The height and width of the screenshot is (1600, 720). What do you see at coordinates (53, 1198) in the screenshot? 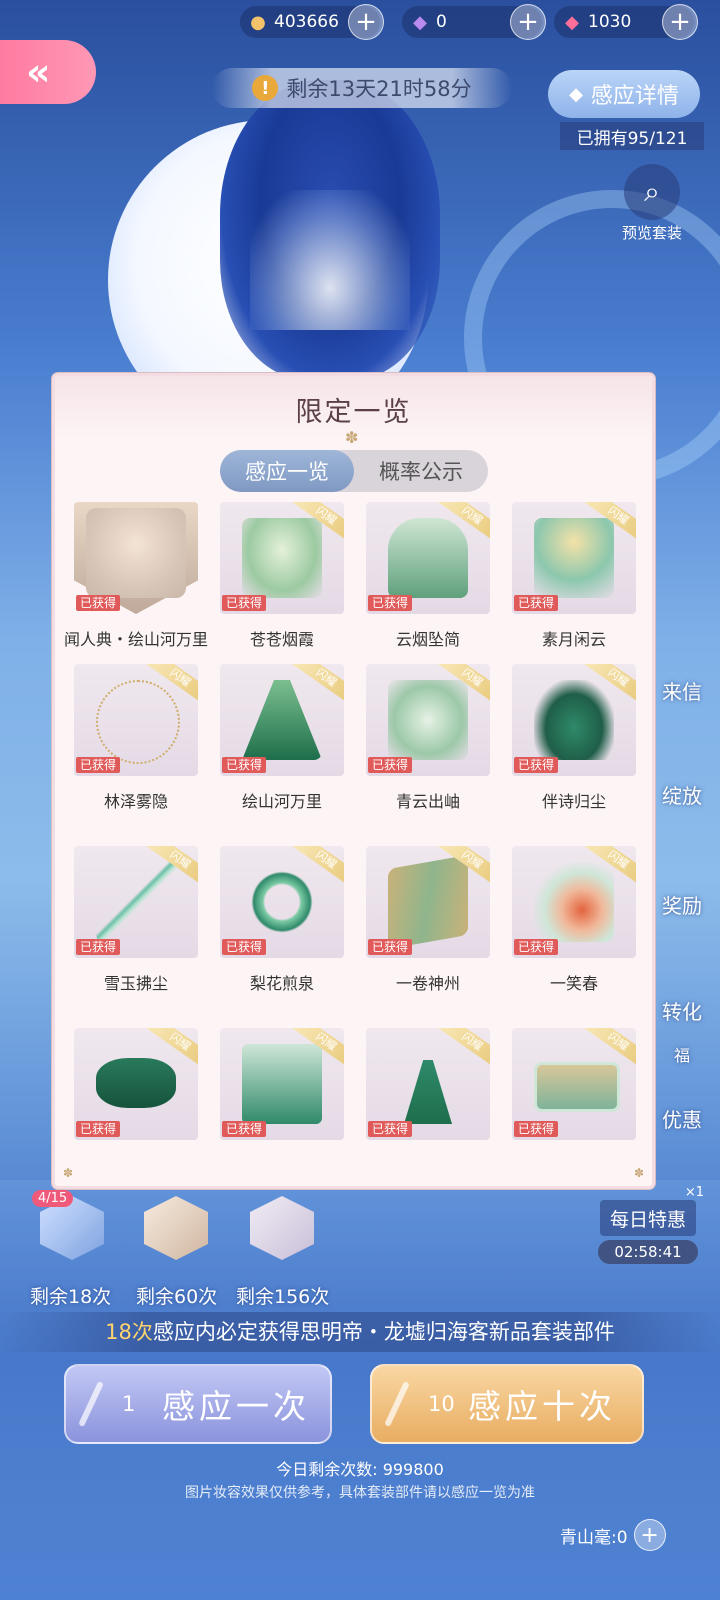
I see `pool-progress-badge: 4/15` at bounding box center [53, 1198].